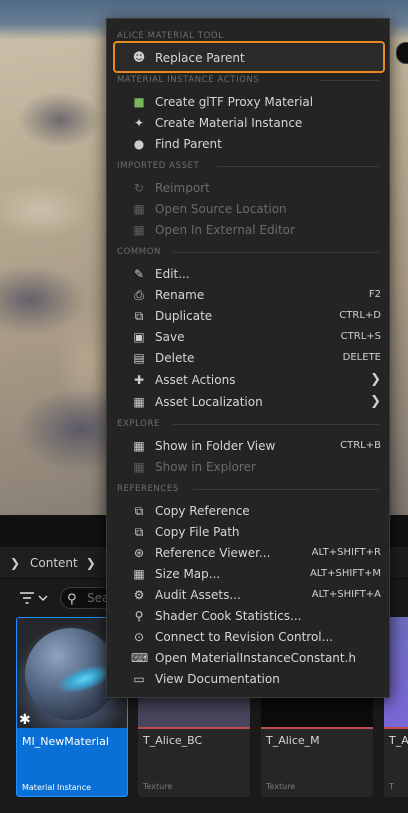 The height and width of the screenshot is (813, 408). I want to click on folder-search-icon: ▦, so click(139, 446).